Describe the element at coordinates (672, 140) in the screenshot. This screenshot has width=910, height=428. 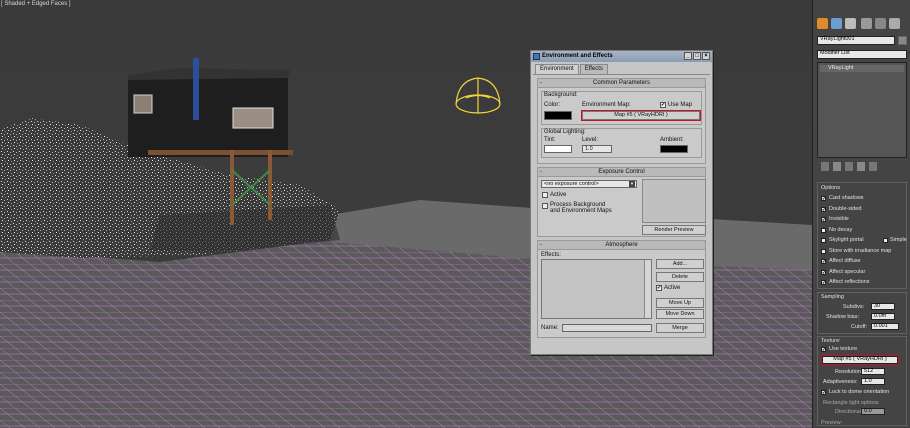
I see `ambient-label: Ambient:` at that location.